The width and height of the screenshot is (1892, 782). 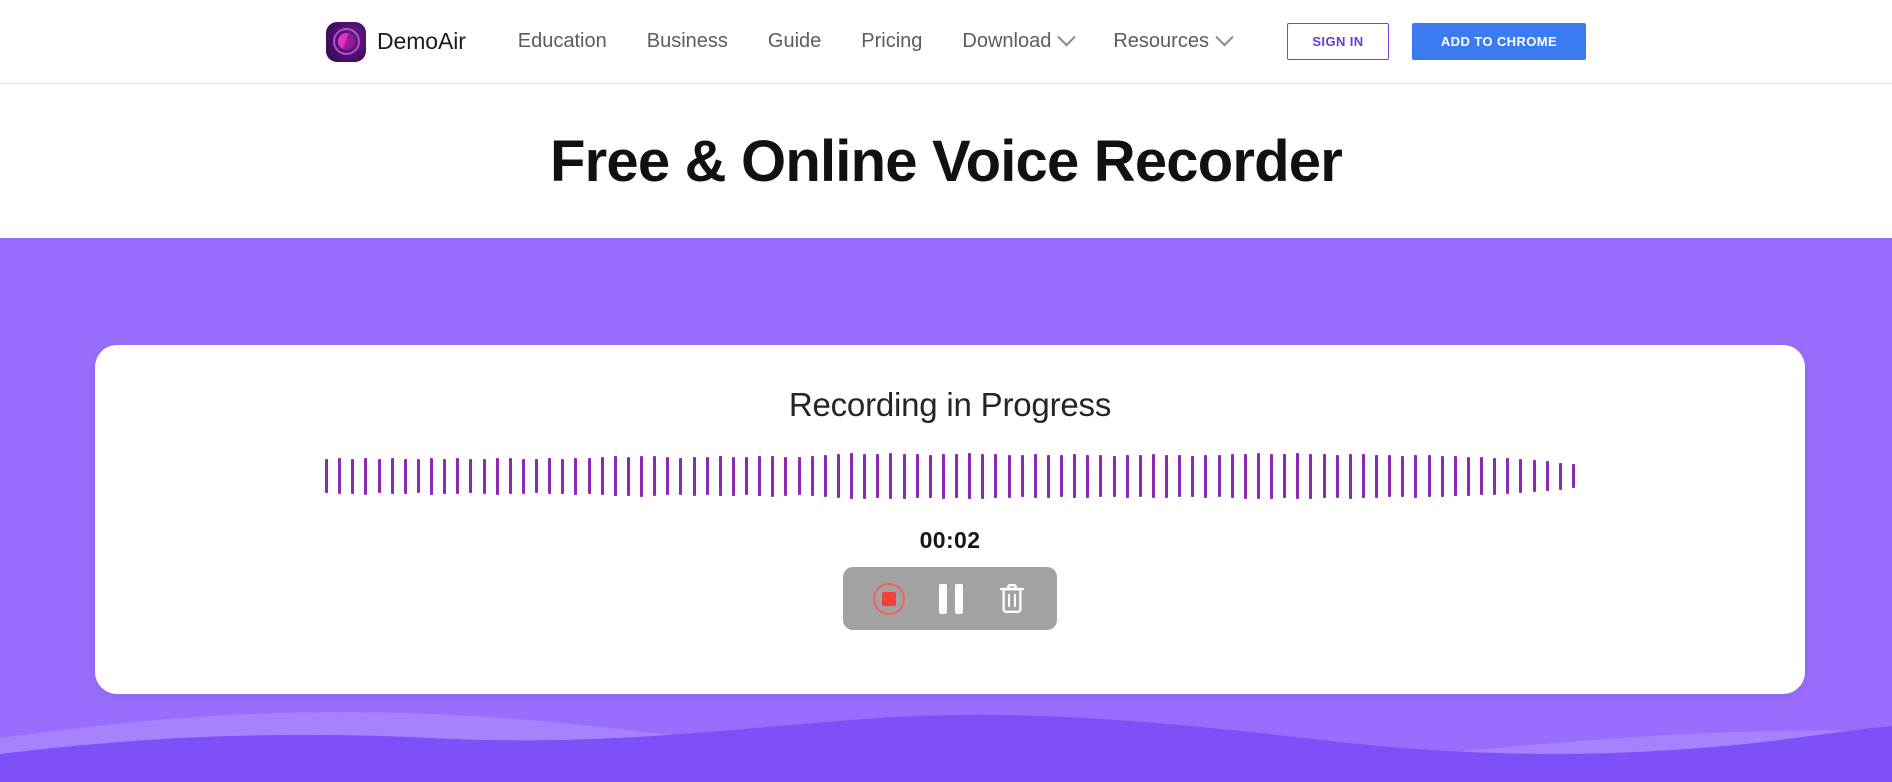 What do you see at coordinates (950, 540) in the screenshot?
I see `recording-timer: 00:02` at bounding box center [950, 540].